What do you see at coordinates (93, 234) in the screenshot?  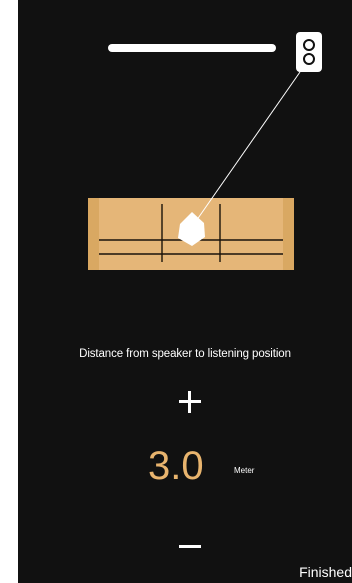 I see `sofa-left-arm` at bounding box center [93, 234].